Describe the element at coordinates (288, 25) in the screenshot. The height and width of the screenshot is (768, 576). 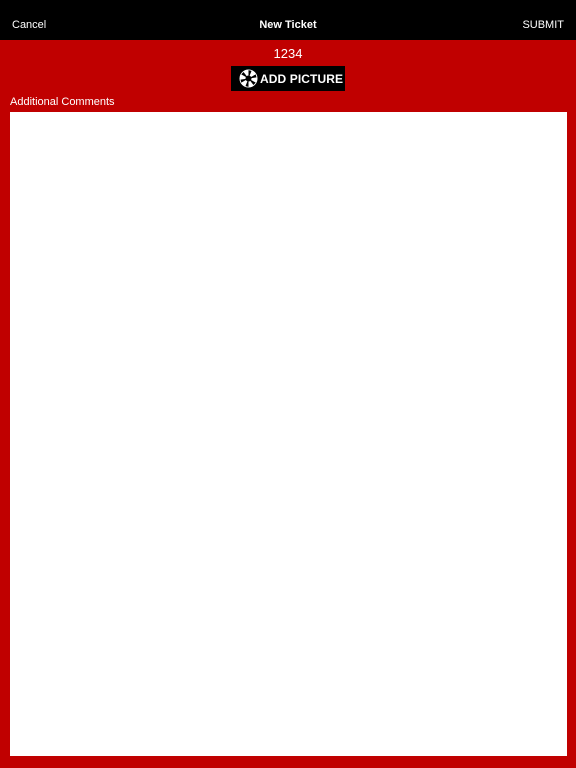
I see `page-title: New Ticket` at that location.